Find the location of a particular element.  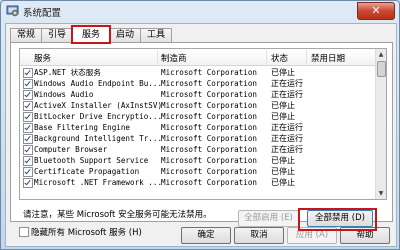

service-name: Base Filtering Engine is located at coordinates (82, 127).